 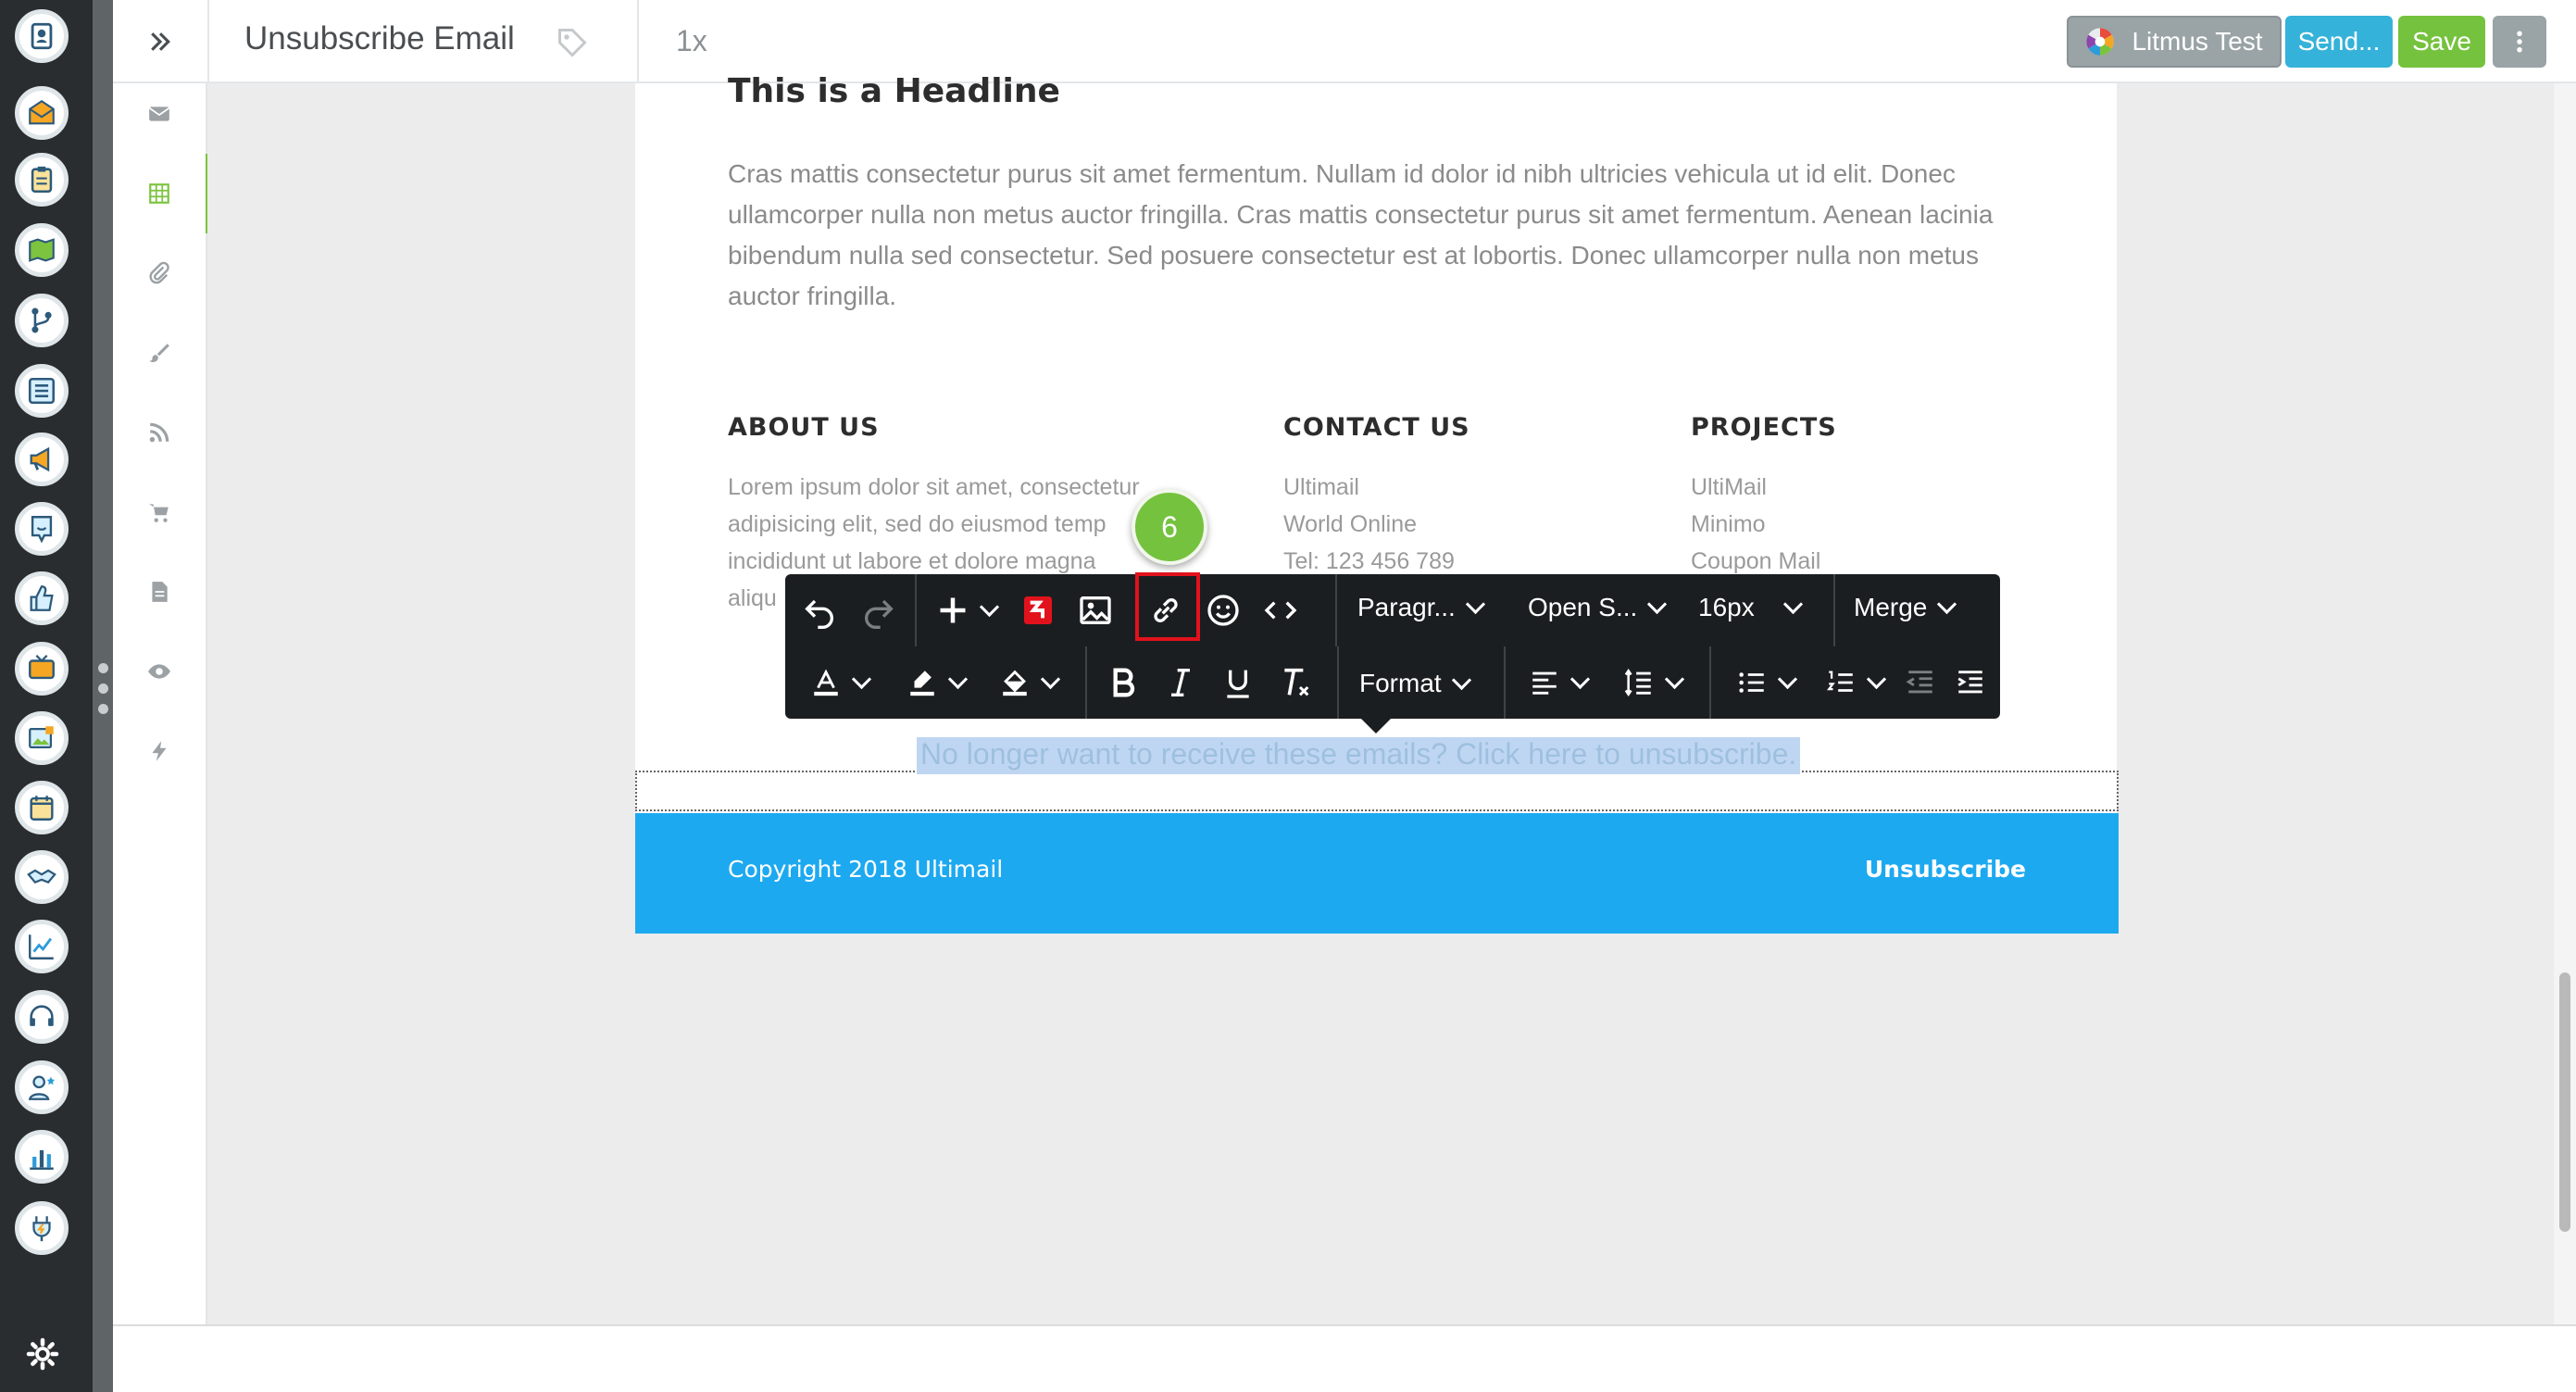 What do you see at coordinates (1028, 682) in the screenshot?
I see `background-color-button` at bounding box center [1028, 682].